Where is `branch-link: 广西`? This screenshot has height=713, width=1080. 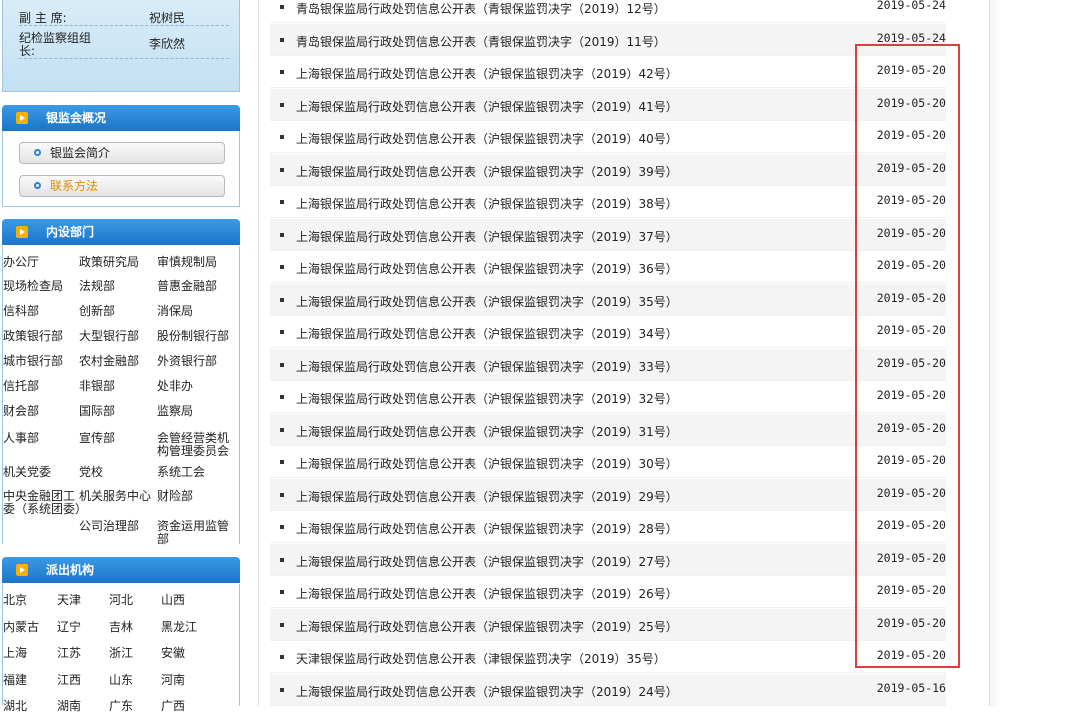 branch-link: 广西 is located at coordinates (173, 706).